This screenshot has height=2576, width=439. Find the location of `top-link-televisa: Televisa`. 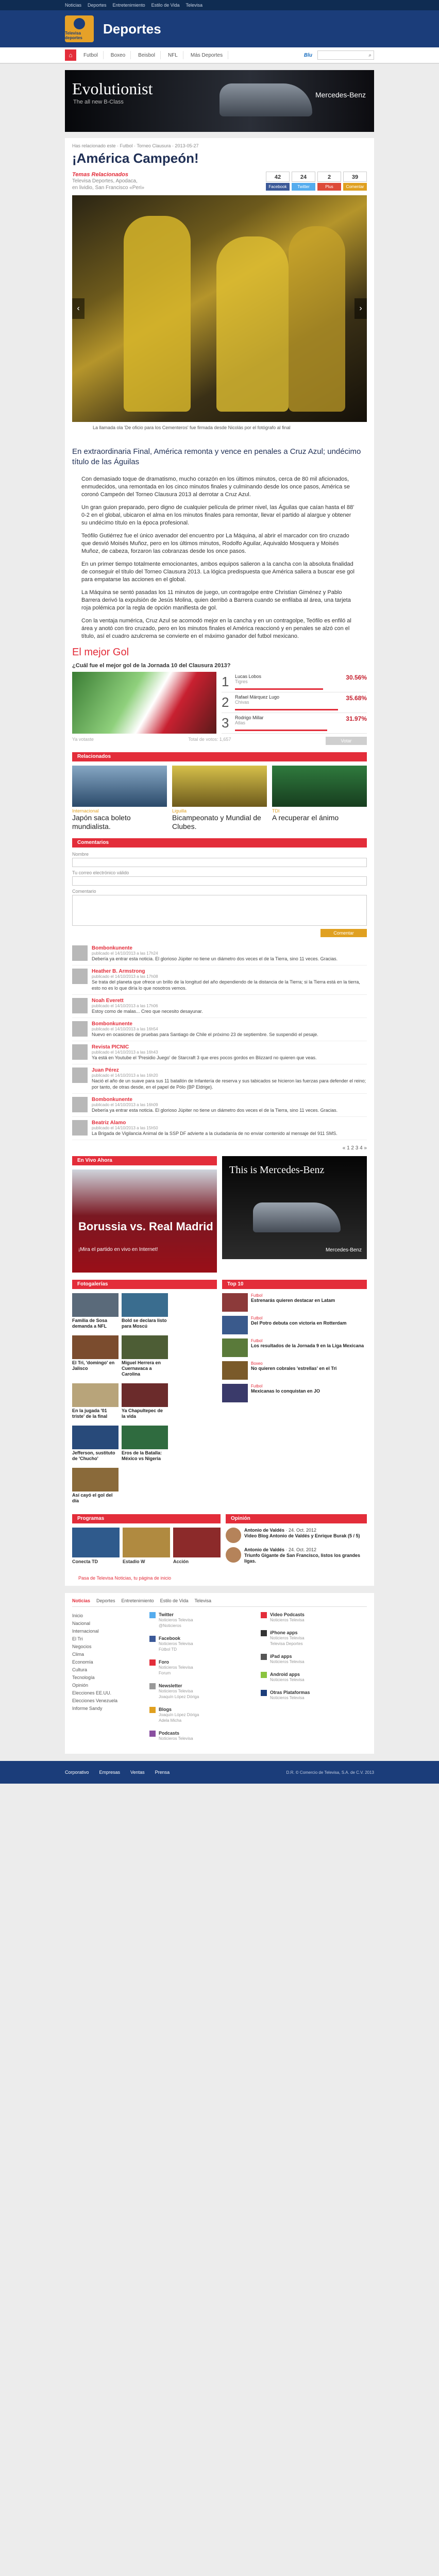

top-link-televisa: Televisa is located at coordinates (194, 6).